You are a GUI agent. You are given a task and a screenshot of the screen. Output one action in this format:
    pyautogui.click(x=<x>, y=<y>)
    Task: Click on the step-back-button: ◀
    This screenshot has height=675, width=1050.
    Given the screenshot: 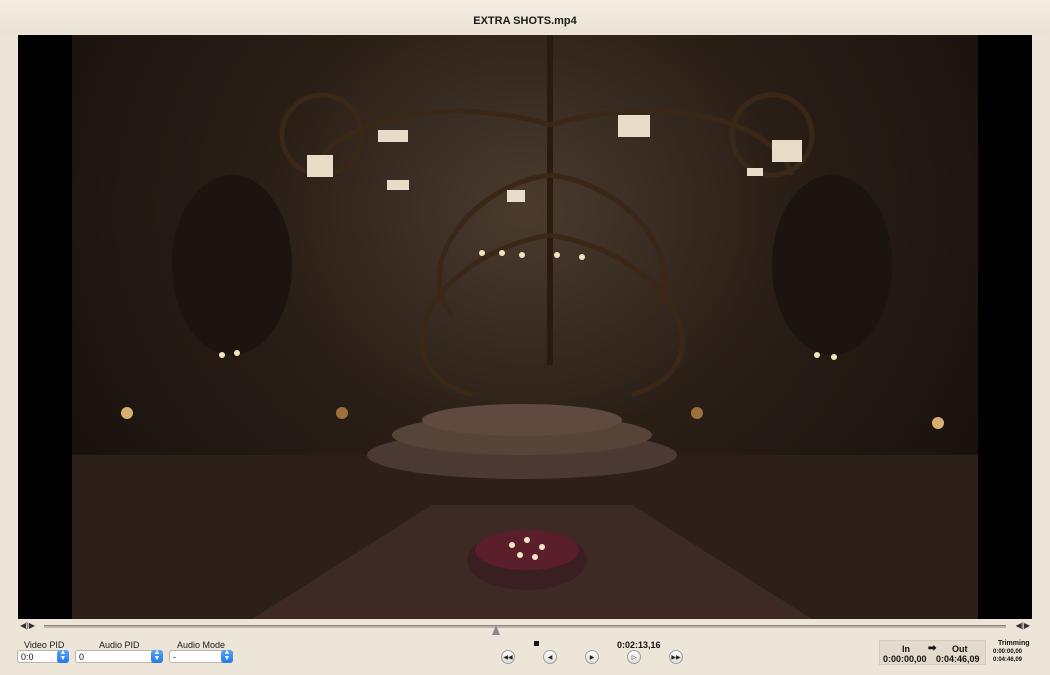 What is the action you would take?
    pyautogui.click(x=550, y=657)
    